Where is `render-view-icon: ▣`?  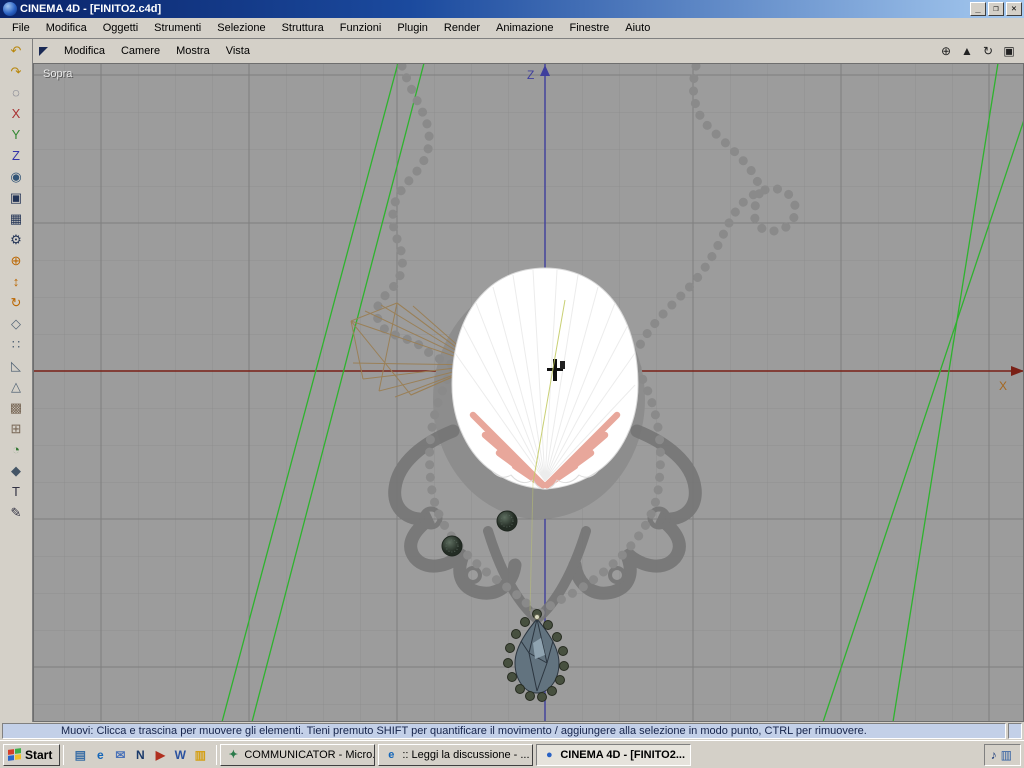 render-view-icon: ▣ is located at coordinates (16, 197).